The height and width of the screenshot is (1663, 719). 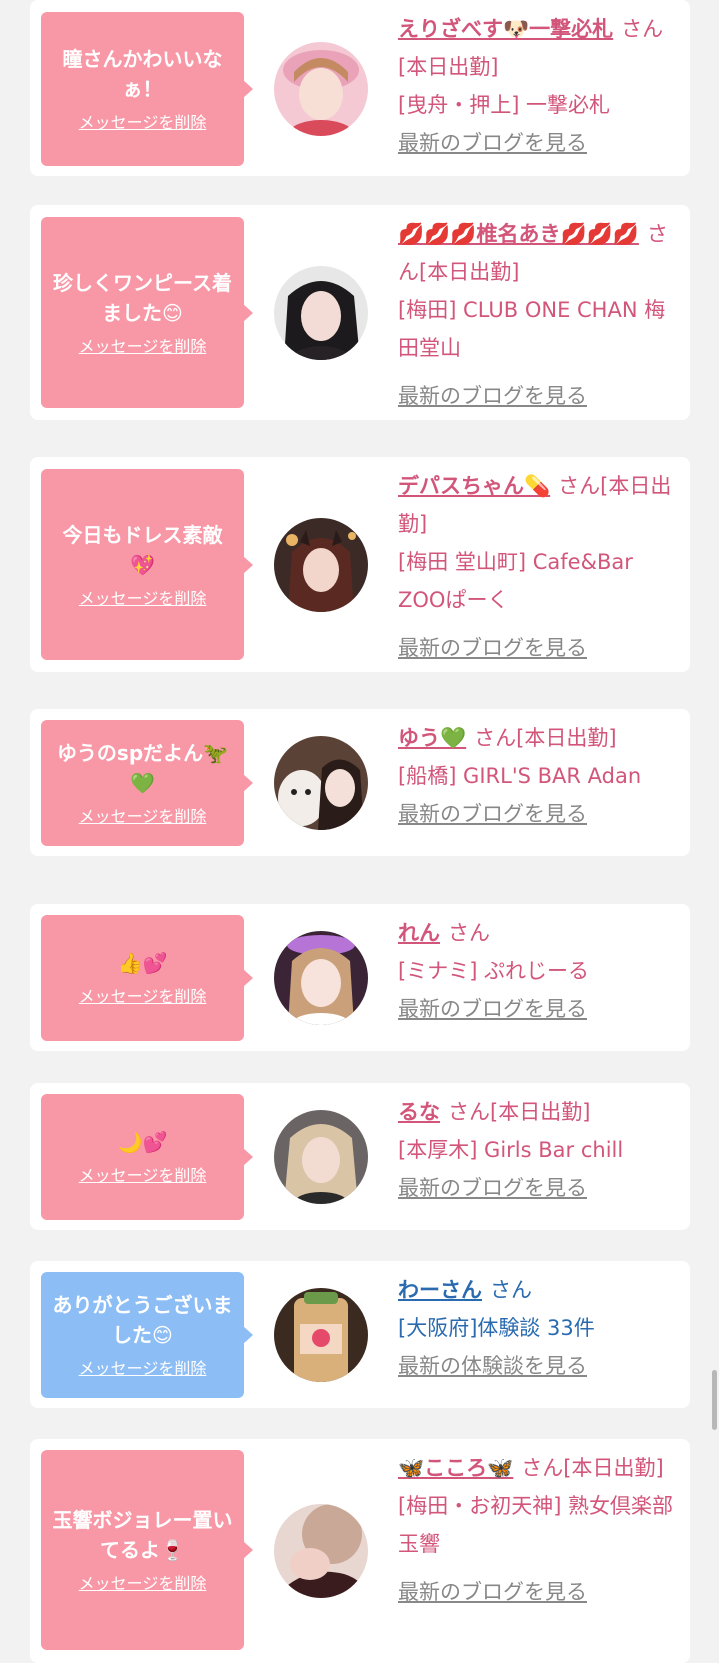 What do you see at coordinates (419, 1112) in the screenshot?
I see `sender-name-link: るな` at bounding box center [419, 1112].